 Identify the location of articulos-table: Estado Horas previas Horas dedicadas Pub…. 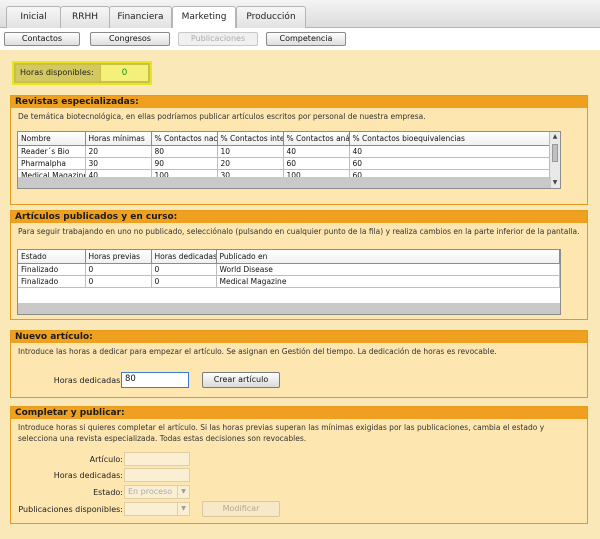
(289, 282).